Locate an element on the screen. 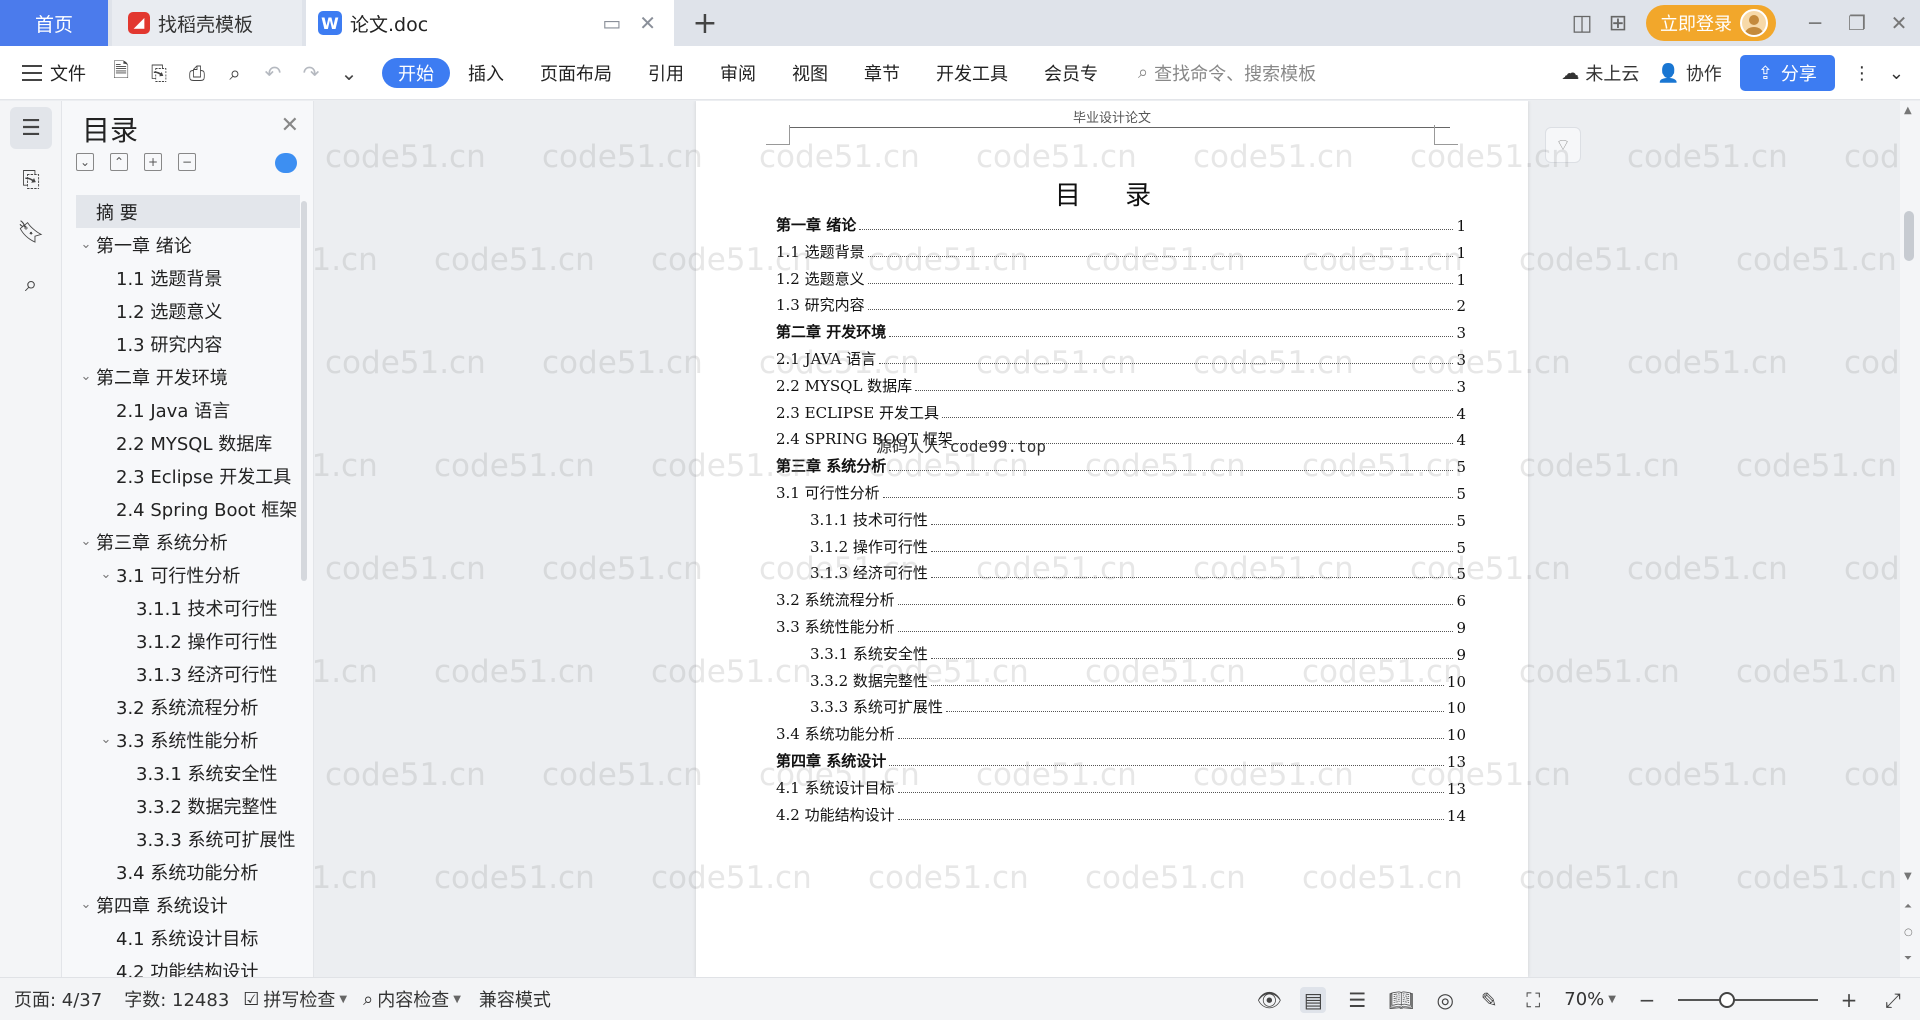 The image size is (1920, 1020). print-preview-icon: ⌕ is located at coordinates (235, 73).